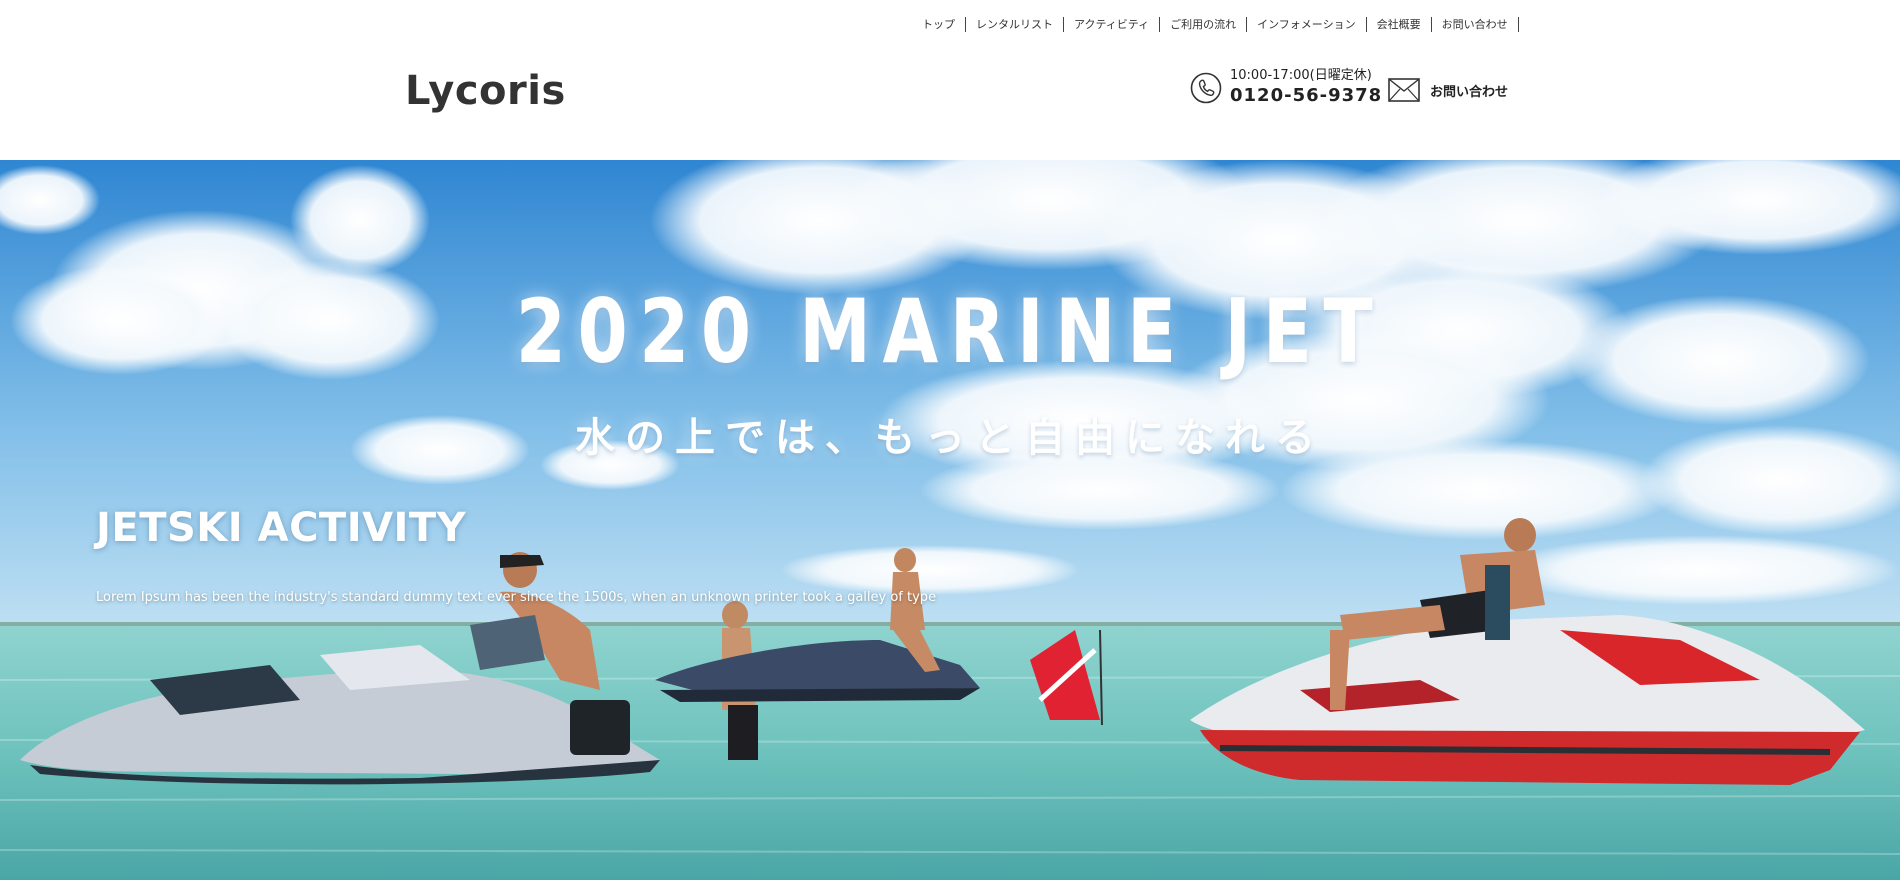 The image size is (1900, 880). I want to click on mail-icon, so click(1404, 90).